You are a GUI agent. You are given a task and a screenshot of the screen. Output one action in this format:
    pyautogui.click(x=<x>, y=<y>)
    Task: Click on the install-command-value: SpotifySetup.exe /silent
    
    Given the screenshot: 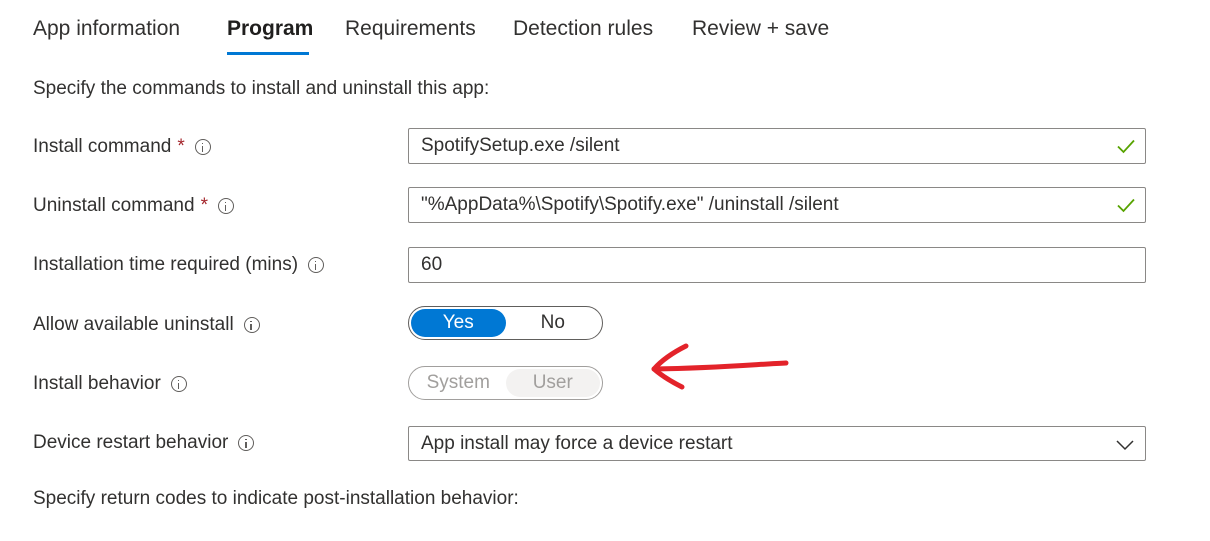 What is the action you would take?
    pyautogui.click(x=520, y=145)
    